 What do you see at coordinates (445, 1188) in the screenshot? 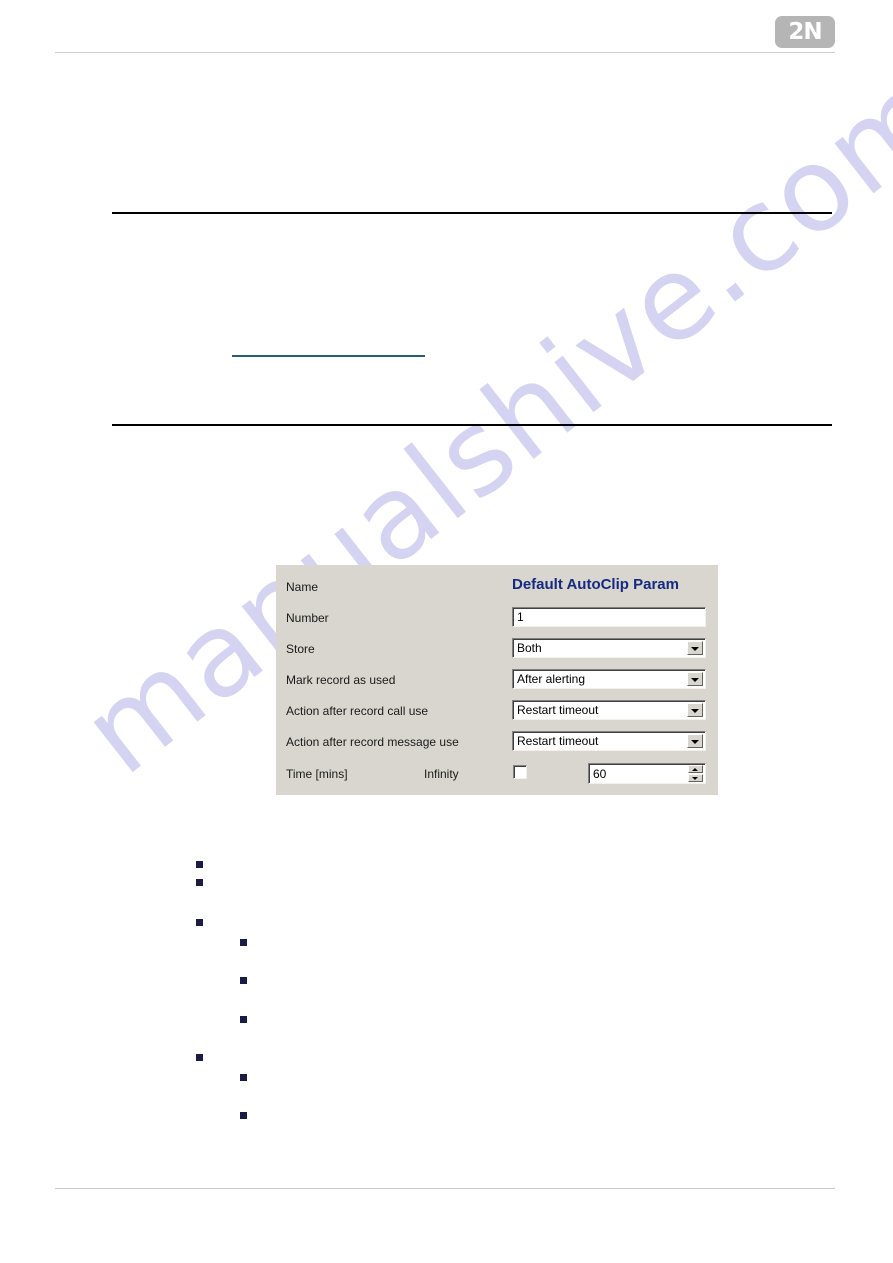
I see `footer-rule` at bounding box center [445, 1188].